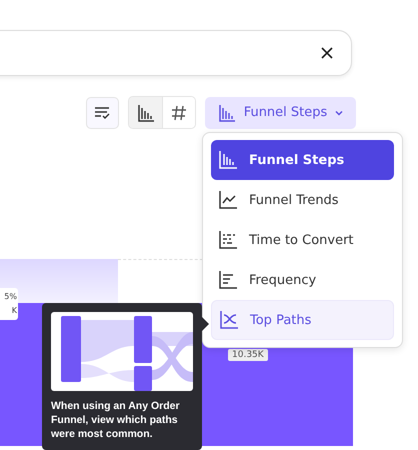 The height and width of the screenshot is (450, 418). What do you see at coordinates (14, 311) in the screenshot?
I see `label-text: K` at bounding box center [14, 311].